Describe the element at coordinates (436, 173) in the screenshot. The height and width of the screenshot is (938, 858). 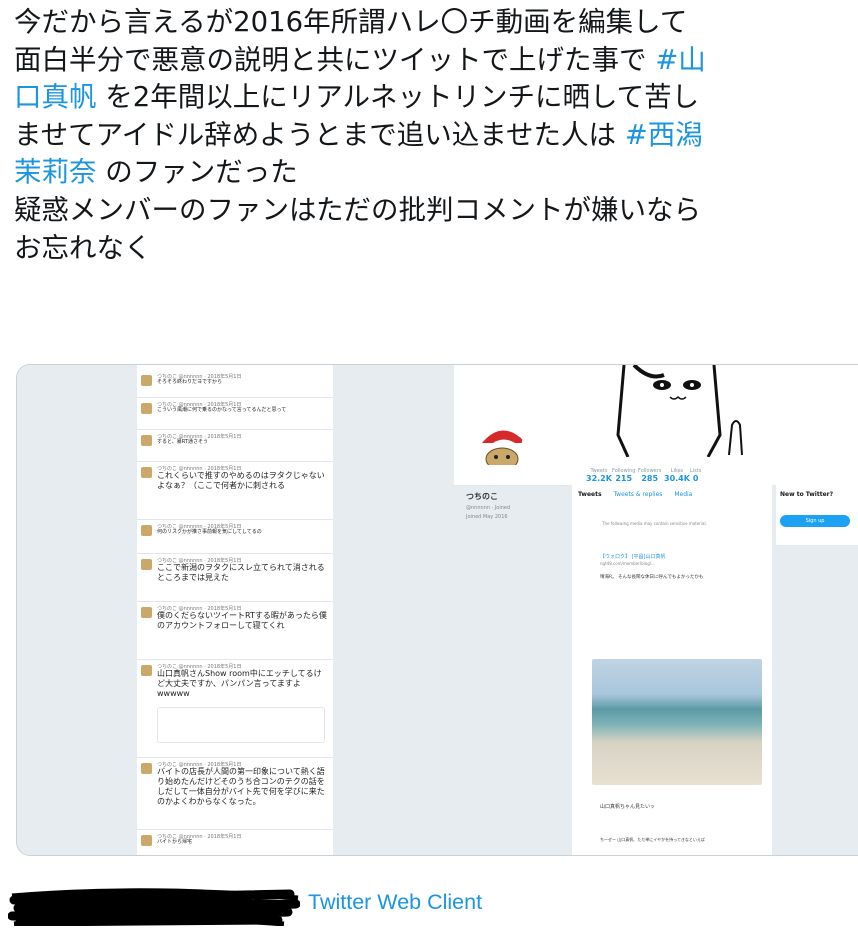
I see `tweet-line: 茉莉奈 のファンだった` at that location.